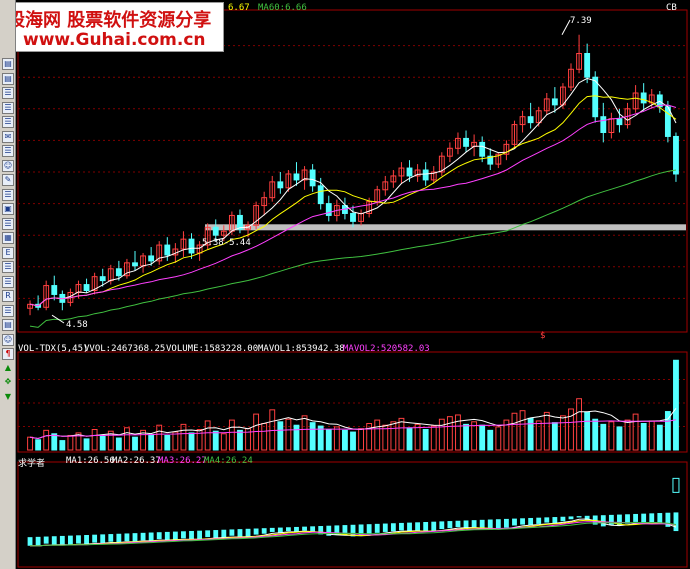 The width and height of the screenshot is (690, 569). What do you see at coordinates (182, 461) in the screenshot?
I see `ma3-readout: MA3:26.27` at bounding box center [182, 461].